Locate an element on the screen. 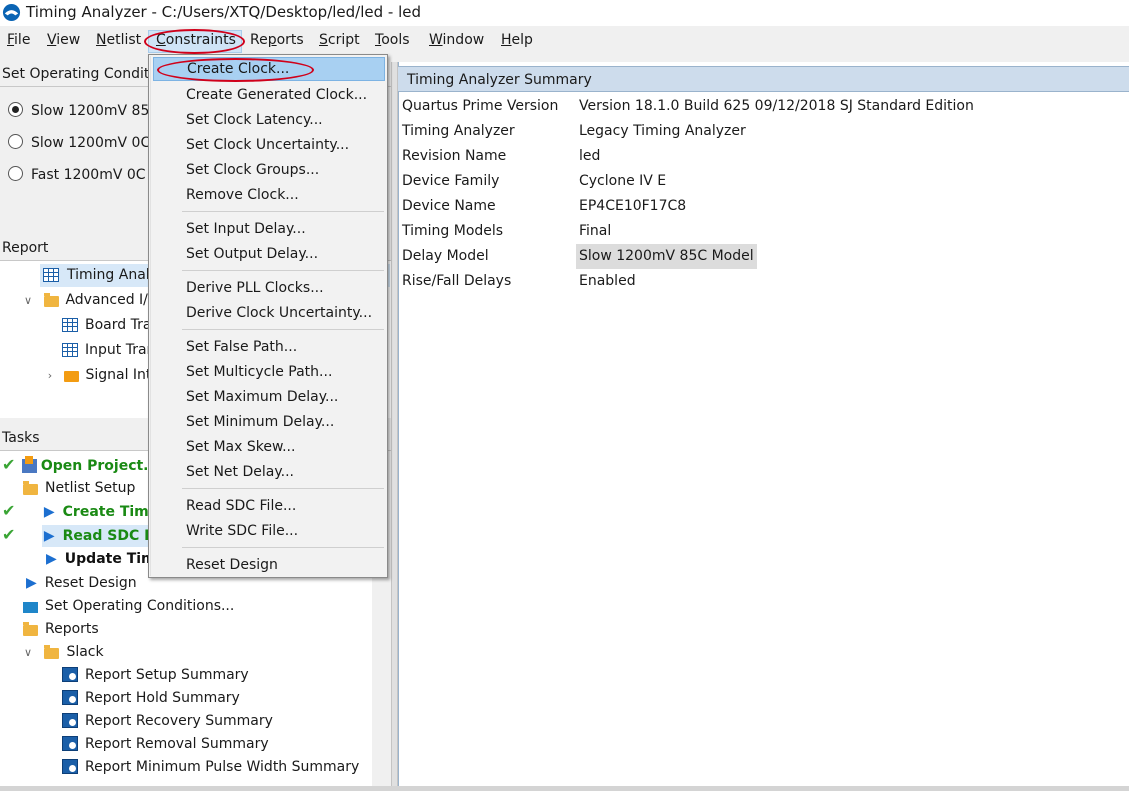 This screenshot has width=1129, height=791. vertical-splitter is located at coordinates (394, 424).